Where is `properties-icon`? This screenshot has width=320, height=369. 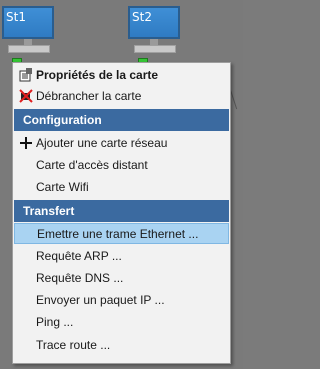
properties-icon is located at coordinates (26, 75).